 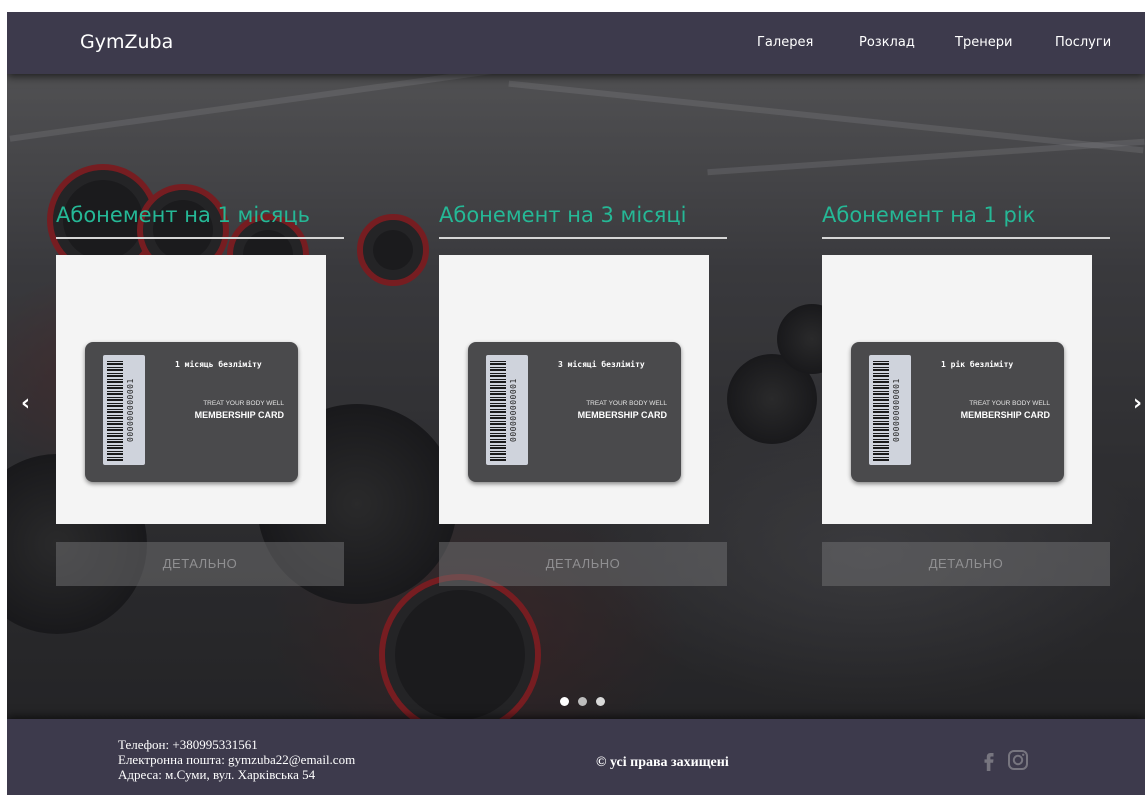 I want to click on plan-title: Абонемент на 3 місяці, so click(x=563, y=215).